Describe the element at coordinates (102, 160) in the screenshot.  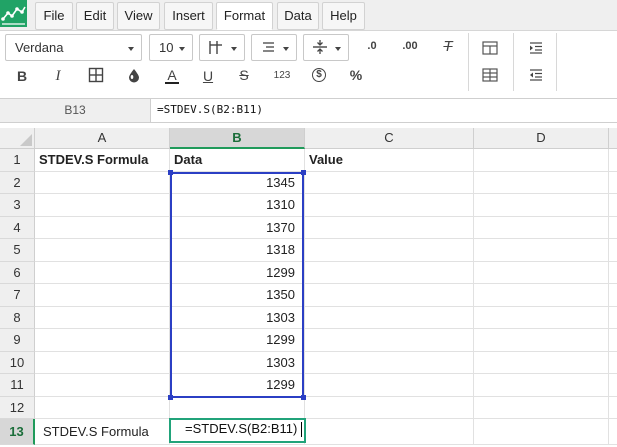
I see `cell-a1: STDEV.S Formula` at that location.